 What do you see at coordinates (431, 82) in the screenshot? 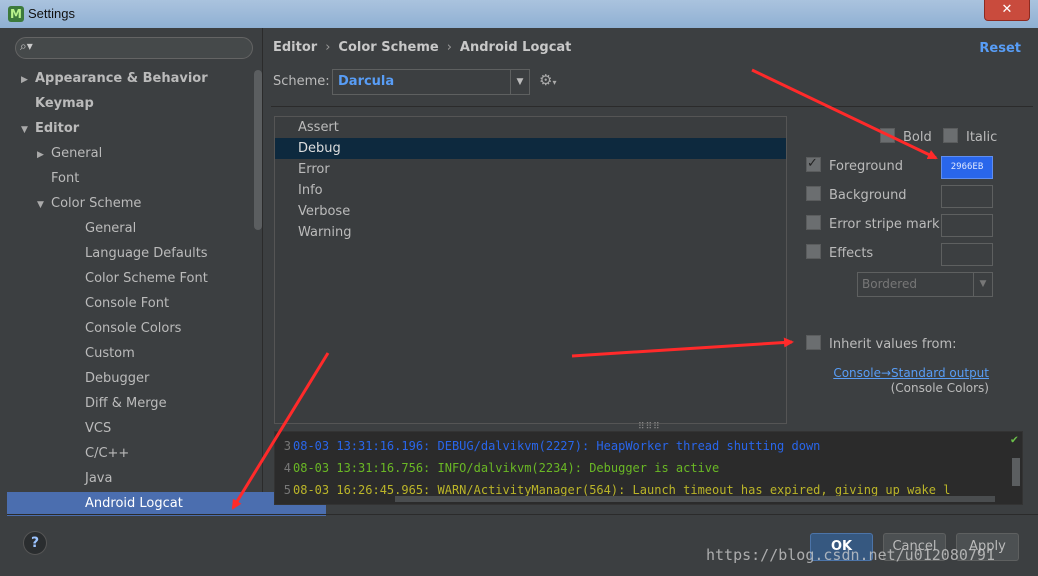
I see `scheme-dropdown: Darcula ▼` at bounding box center [431, 82].